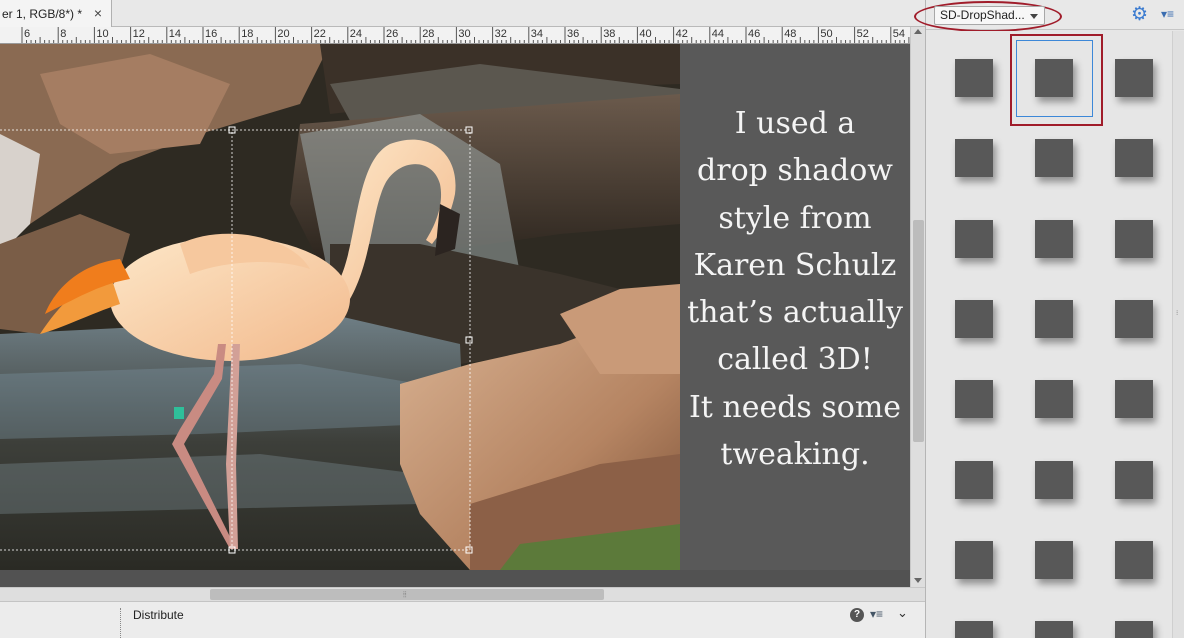 This screenshot has width=1184, height=638. Describe the element at coordinates (1034, 16) in the screenshot. I see `chevron-down-icon` at that location.